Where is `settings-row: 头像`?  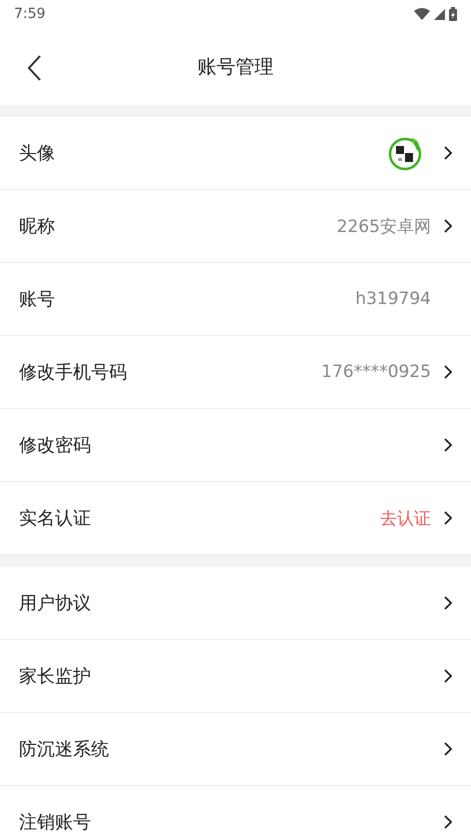 settings-row: 头像 is located at coordinates (235, 153).